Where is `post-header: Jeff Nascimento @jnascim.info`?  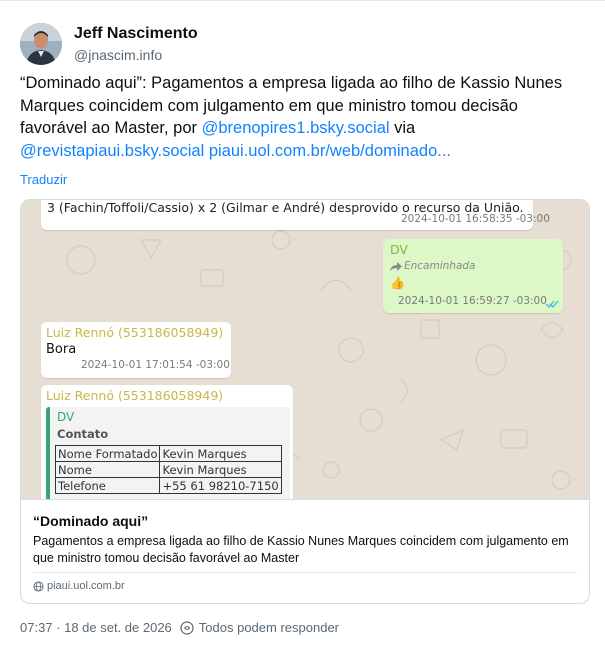
post-header: Jeff Nascimento @jnascim.info is located at coordinates (109, 44).